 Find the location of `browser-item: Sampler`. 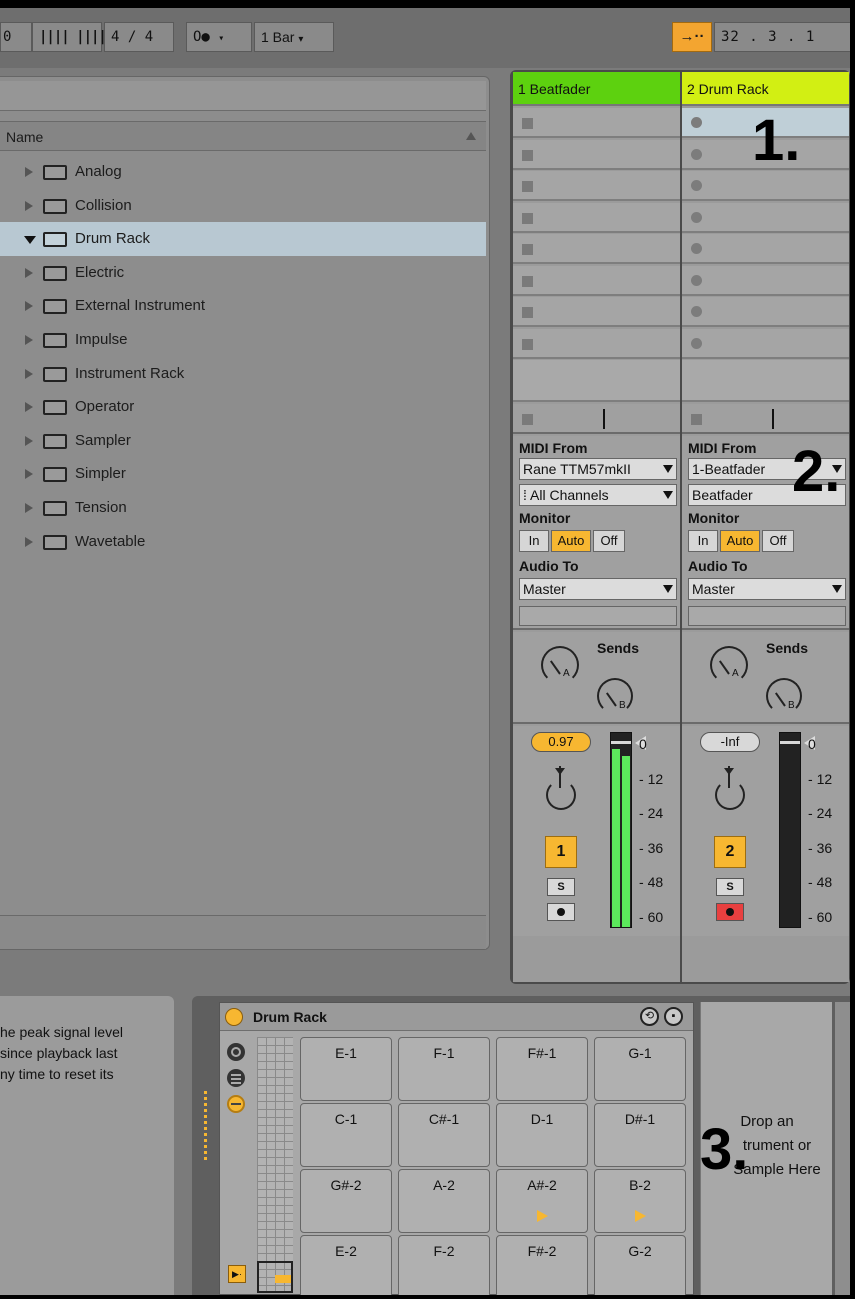

browser-item: Sampler is located at coordinates (243, 441).